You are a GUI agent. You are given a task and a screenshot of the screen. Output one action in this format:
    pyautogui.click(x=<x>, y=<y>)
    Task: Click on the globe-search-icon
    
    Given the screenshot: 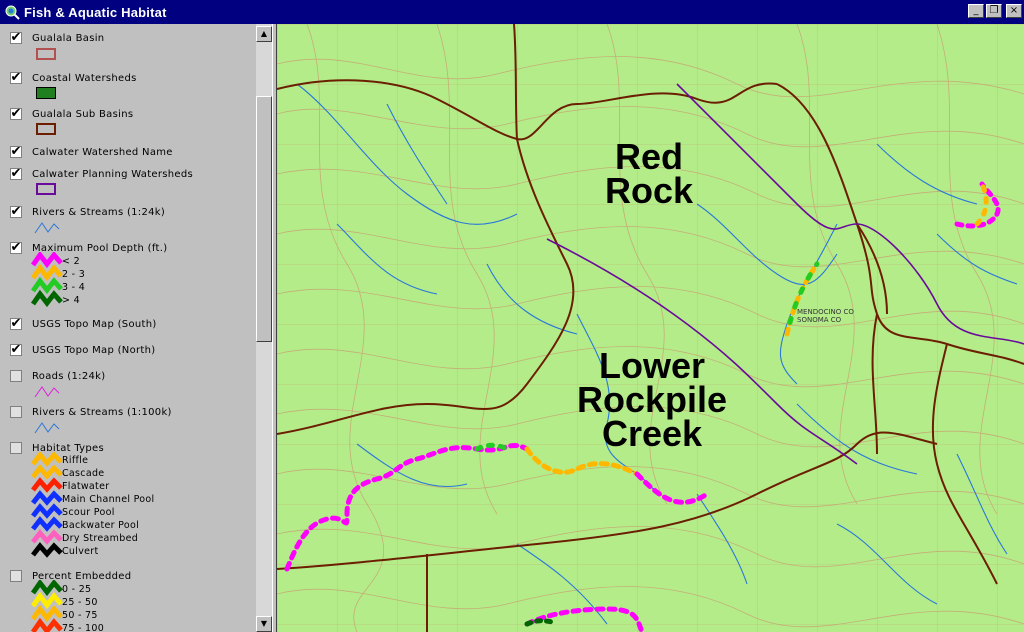 What is the action you would take?
    pyautogui.click(x=12, y=12)
    